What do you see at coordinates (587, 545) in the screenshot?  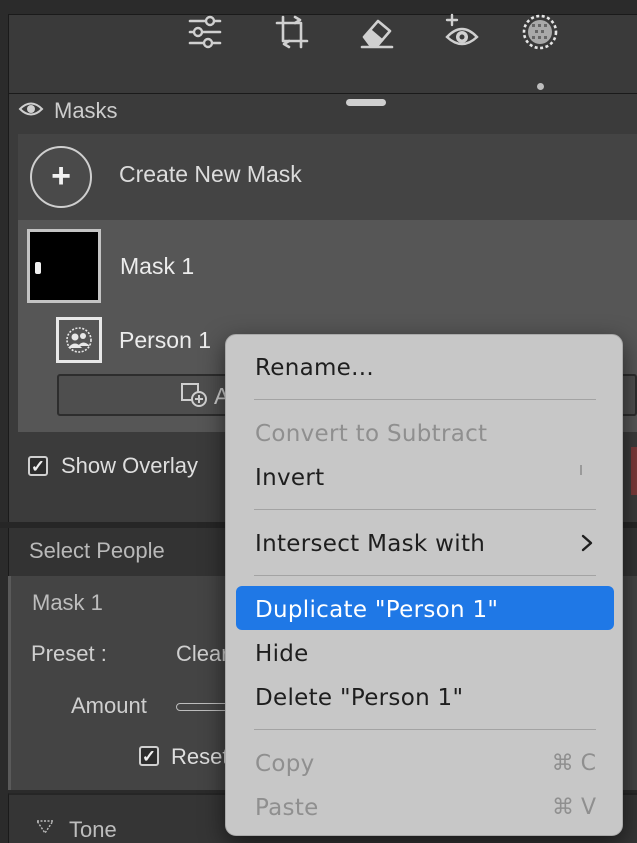 I see `chevron-right-icon` at bounding box center [587, 545].